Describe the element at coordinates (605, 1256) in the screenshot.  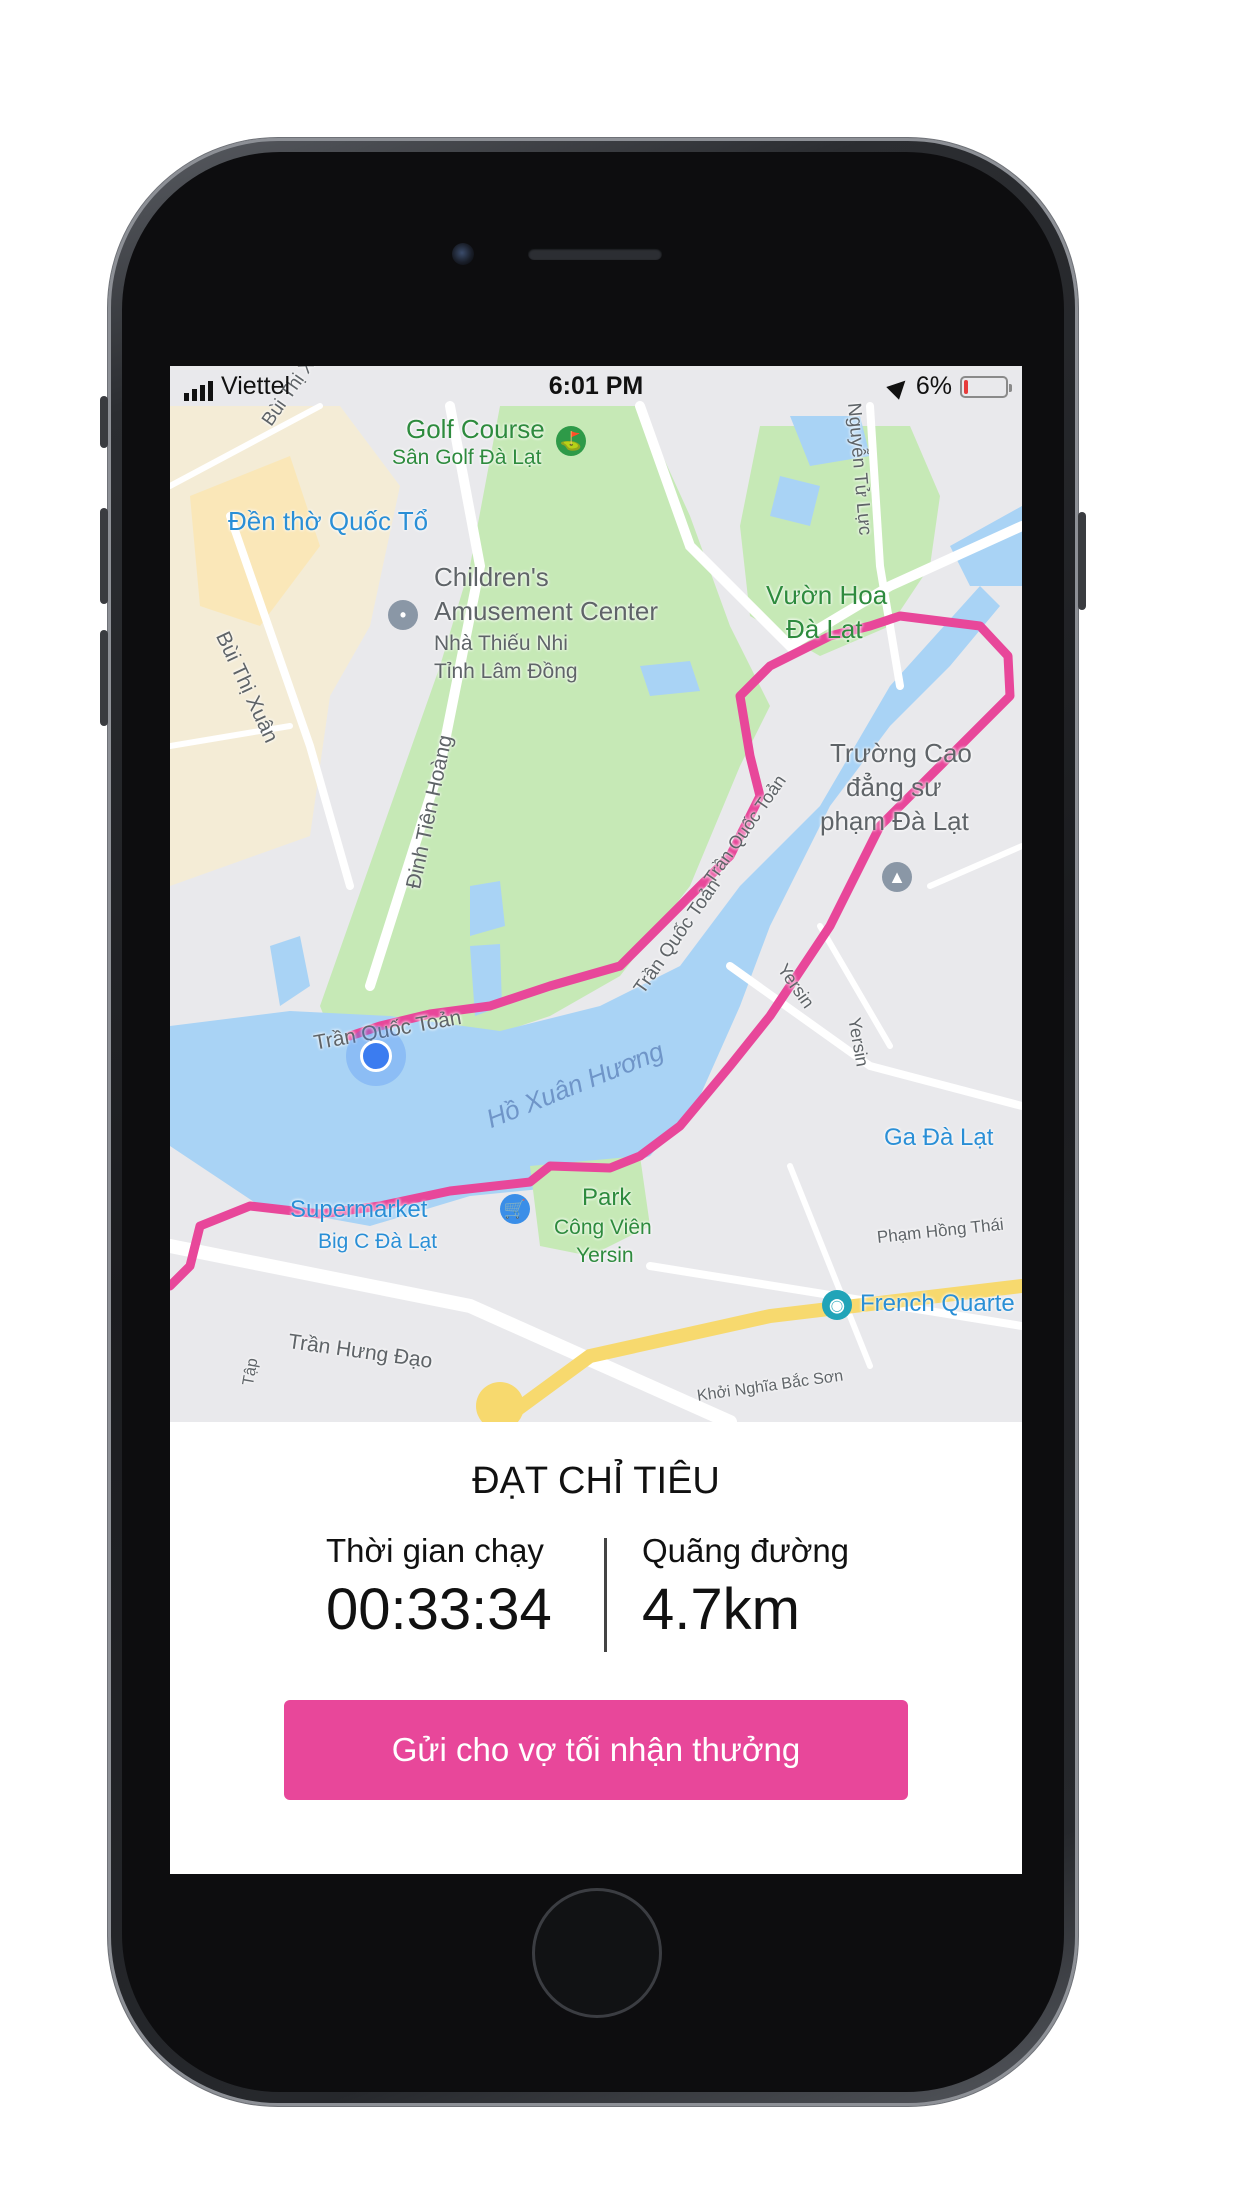
I see `map-label-yersin-park: Yersin` at that location.